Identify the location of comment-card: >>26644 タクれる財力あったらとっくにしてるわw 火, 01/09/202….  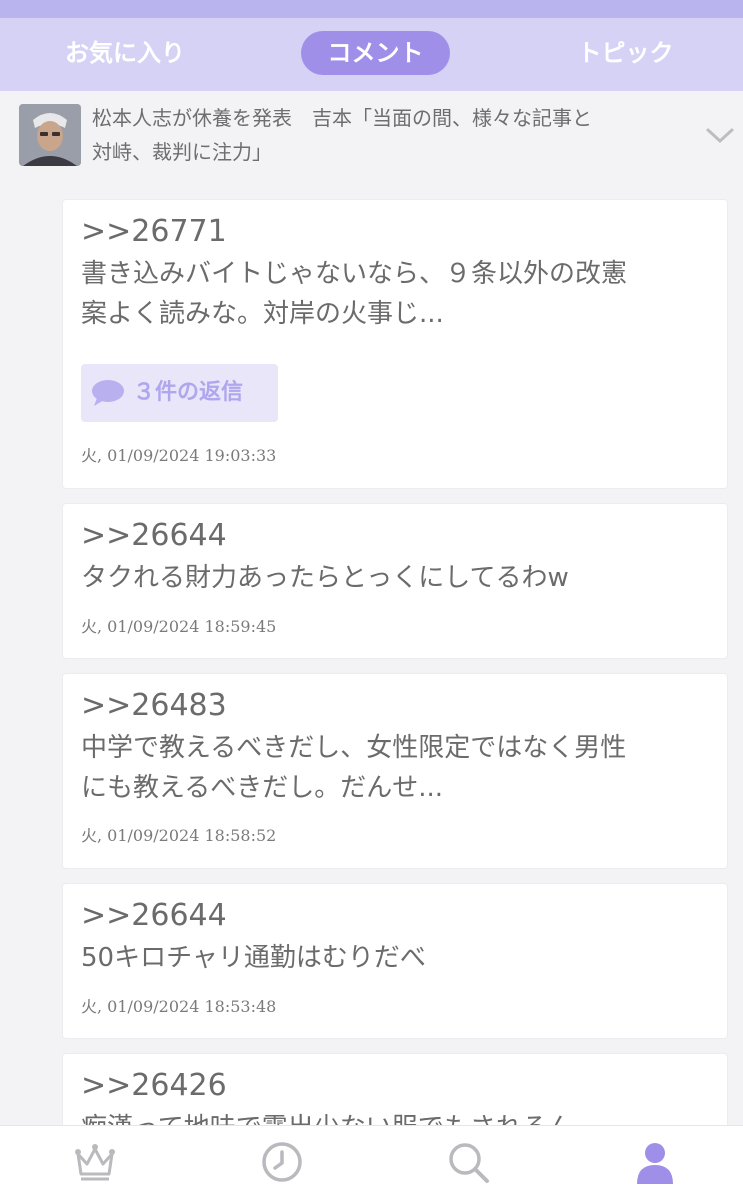
(395, 581).